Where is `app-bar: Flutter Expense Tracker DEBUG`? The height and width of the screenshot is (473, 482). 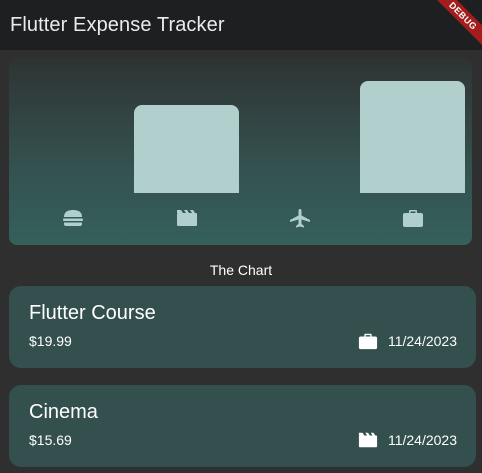 app-bar: Flutter Expense Tracker DEBUG is located at coordinates (241, 25).